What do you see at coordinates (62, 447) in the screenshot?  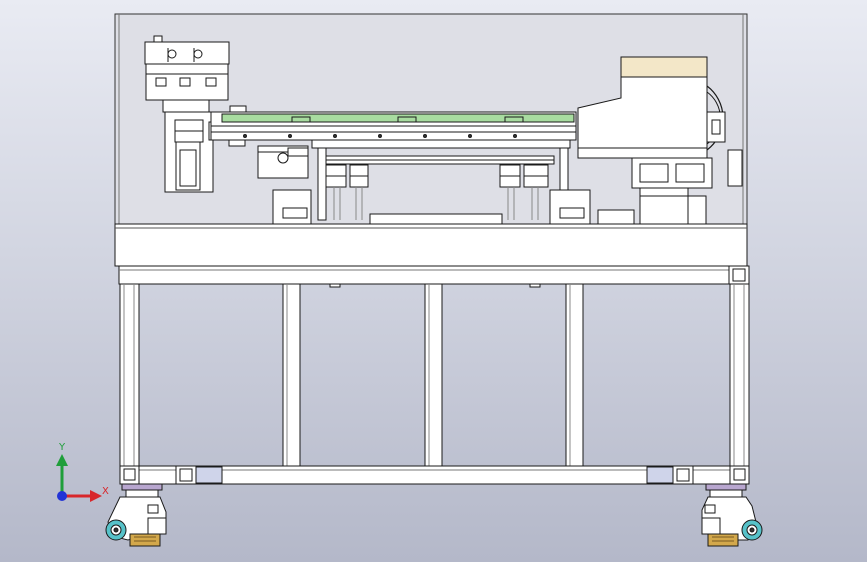 I see `y-axis-label: Y` at bounding box center [62, 447].